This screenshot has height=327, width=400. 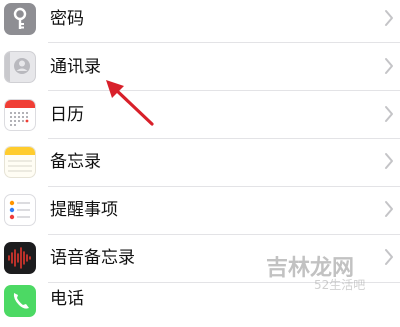 What do you see at coordinates (200, 115) in the screenshot?
I see `settings-item-calendar: 日历` at bounding box center [200, 115].